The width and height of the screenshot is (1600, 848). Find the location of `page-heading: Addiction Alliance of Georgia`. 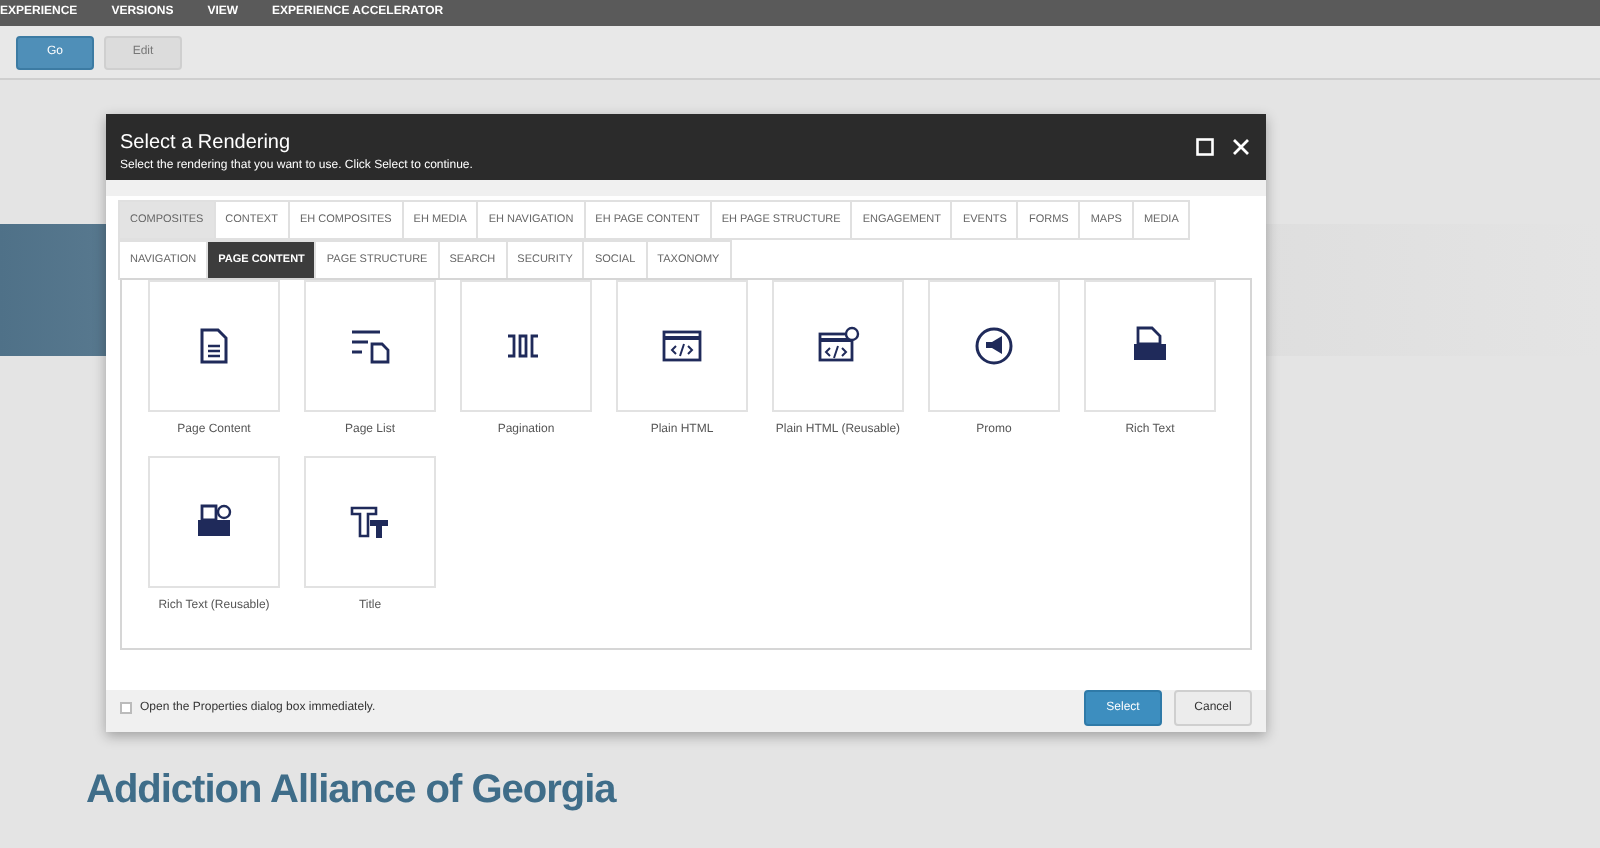

page-heading: Addiction Alliance of Georgia is located at coordinates (351, 790).